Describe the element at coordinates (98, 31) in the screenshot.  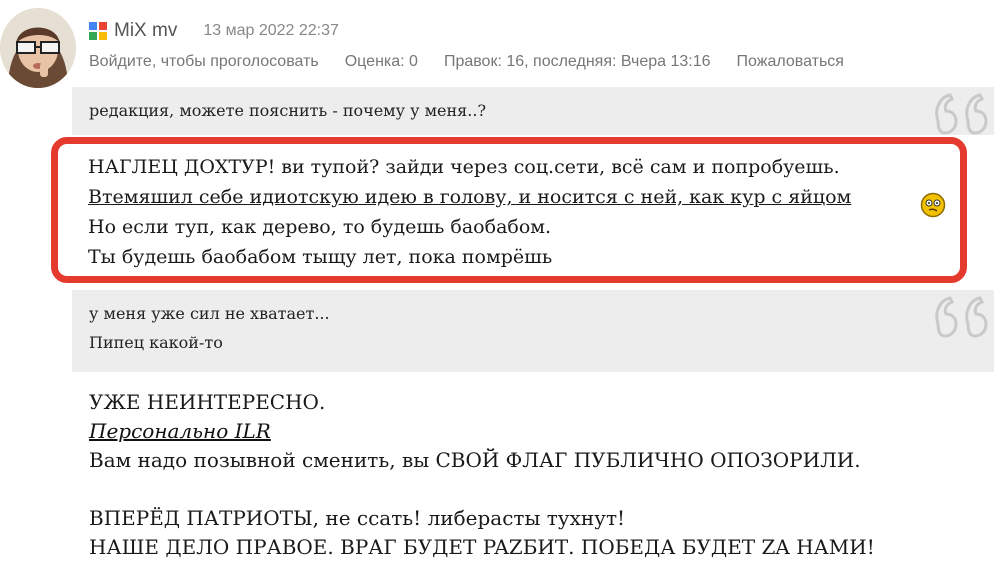
I see `google-icon` at that location.